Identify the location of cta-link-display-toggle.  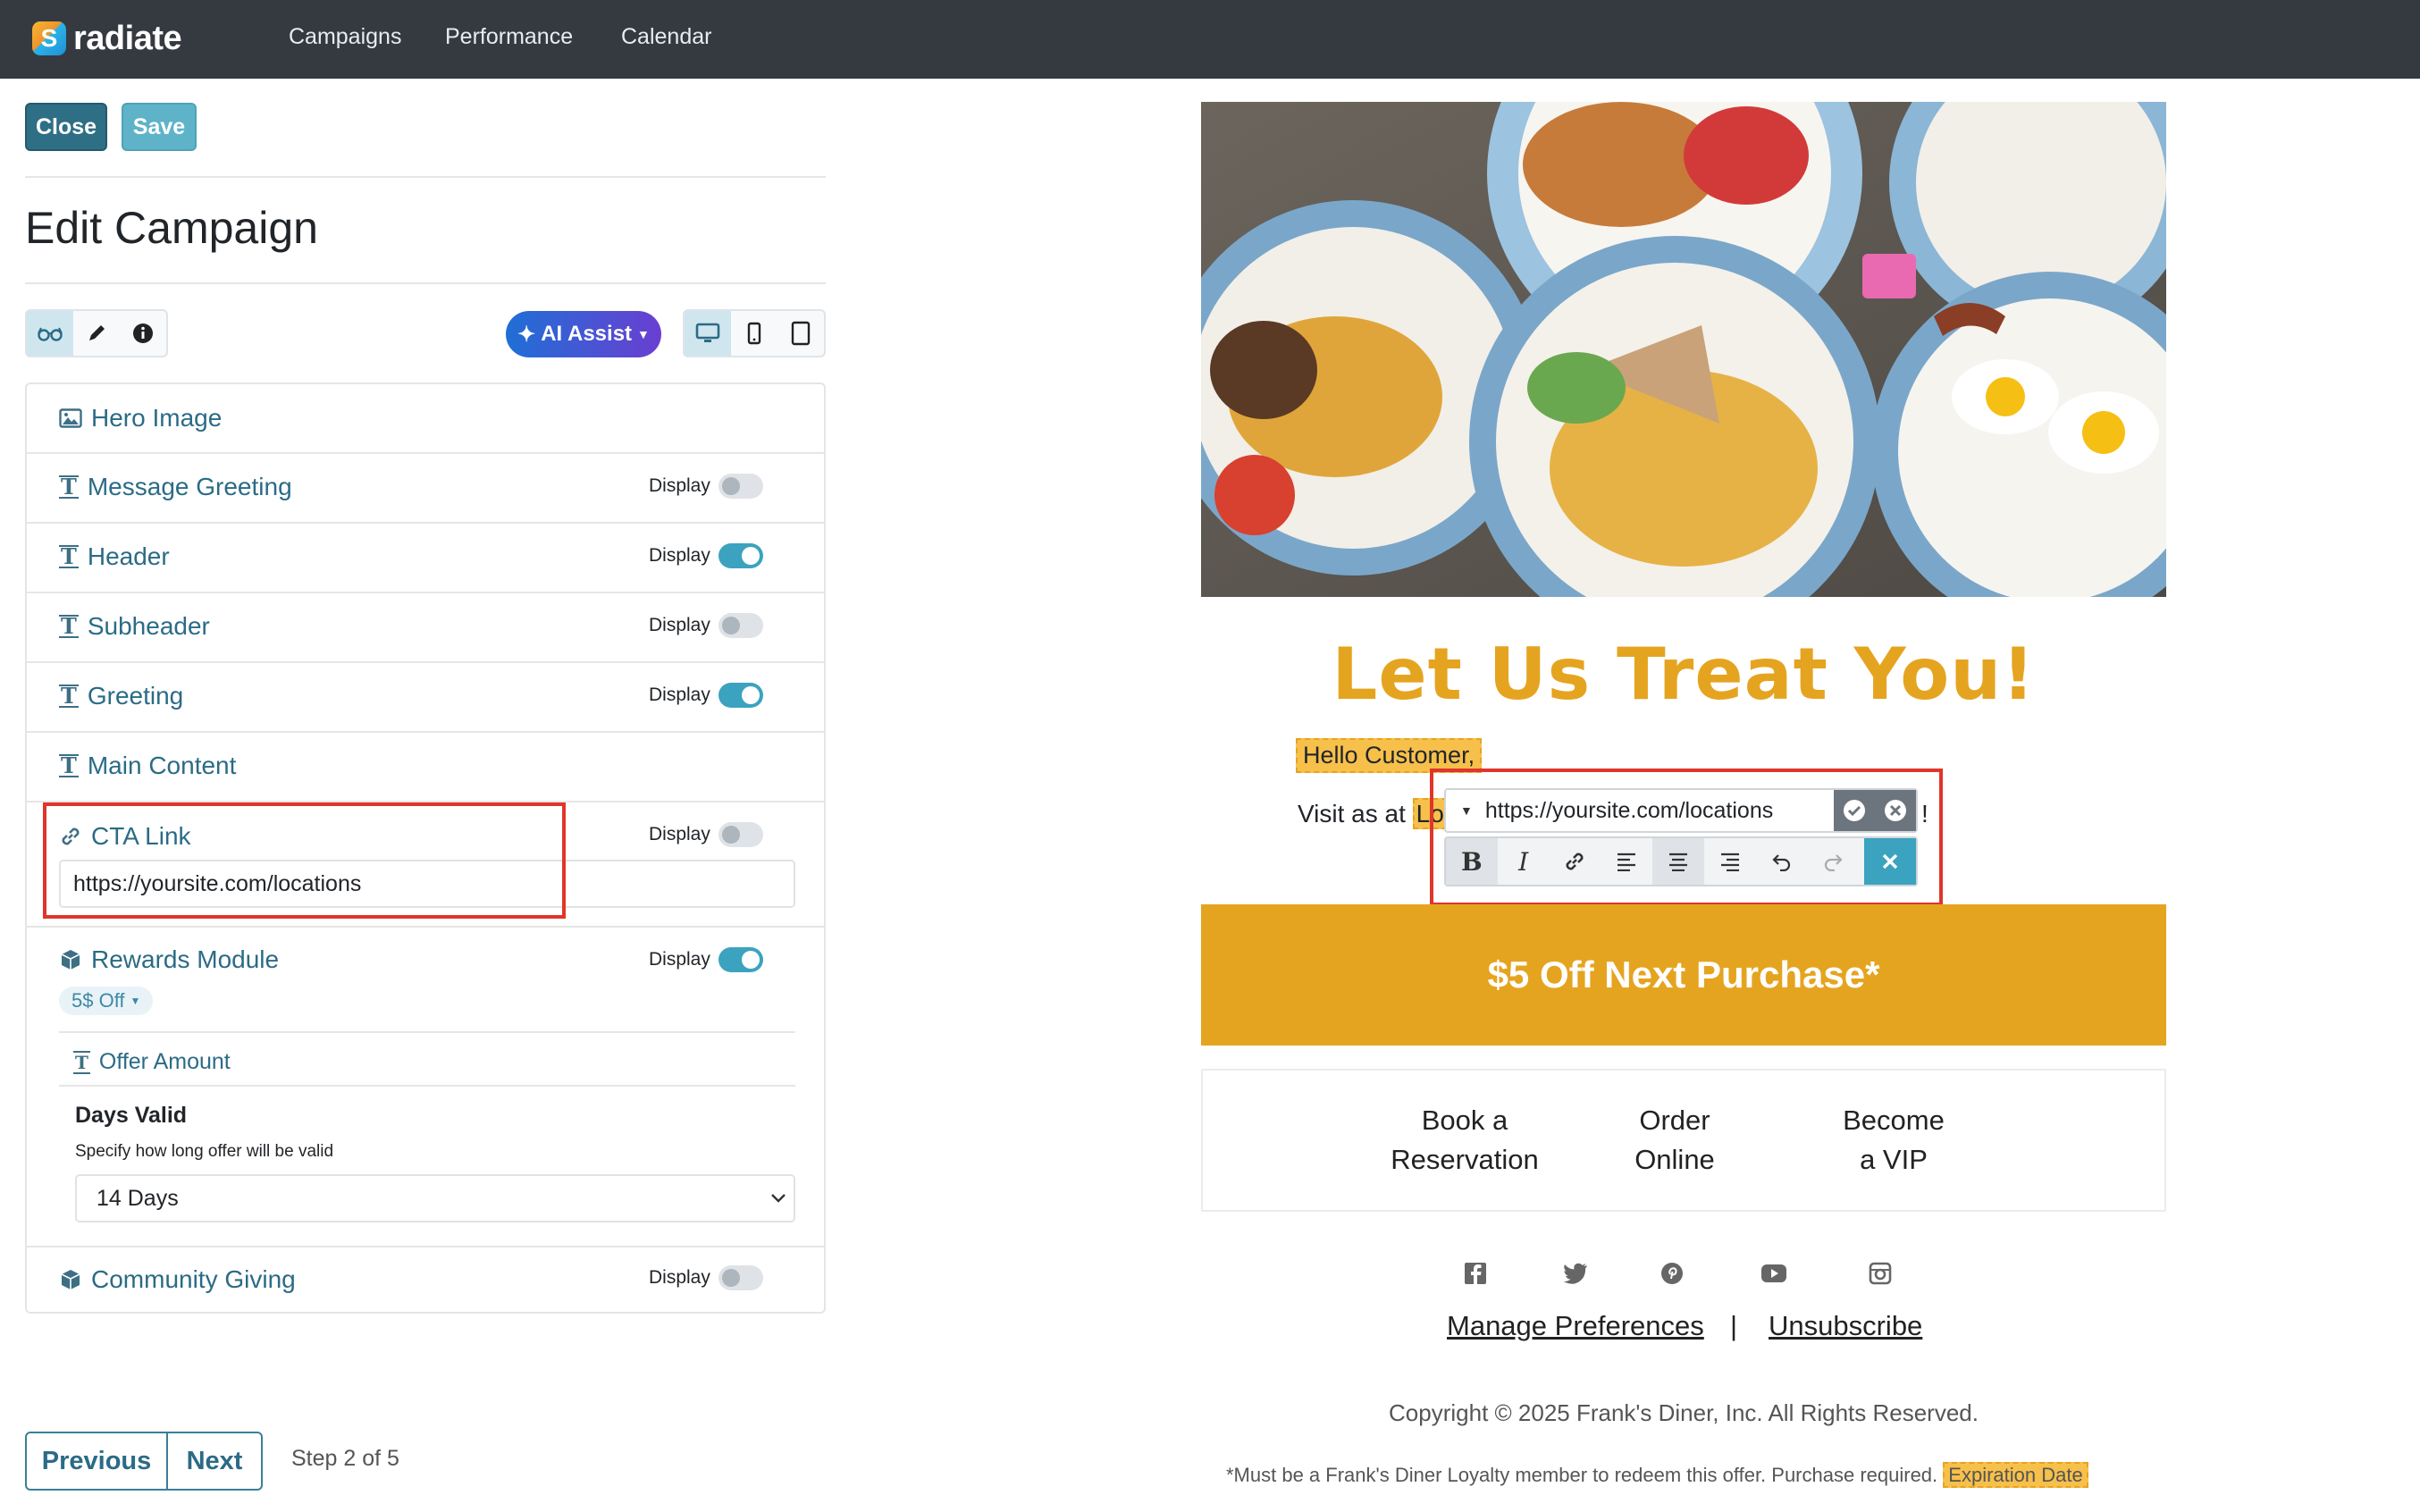
(740, 834).